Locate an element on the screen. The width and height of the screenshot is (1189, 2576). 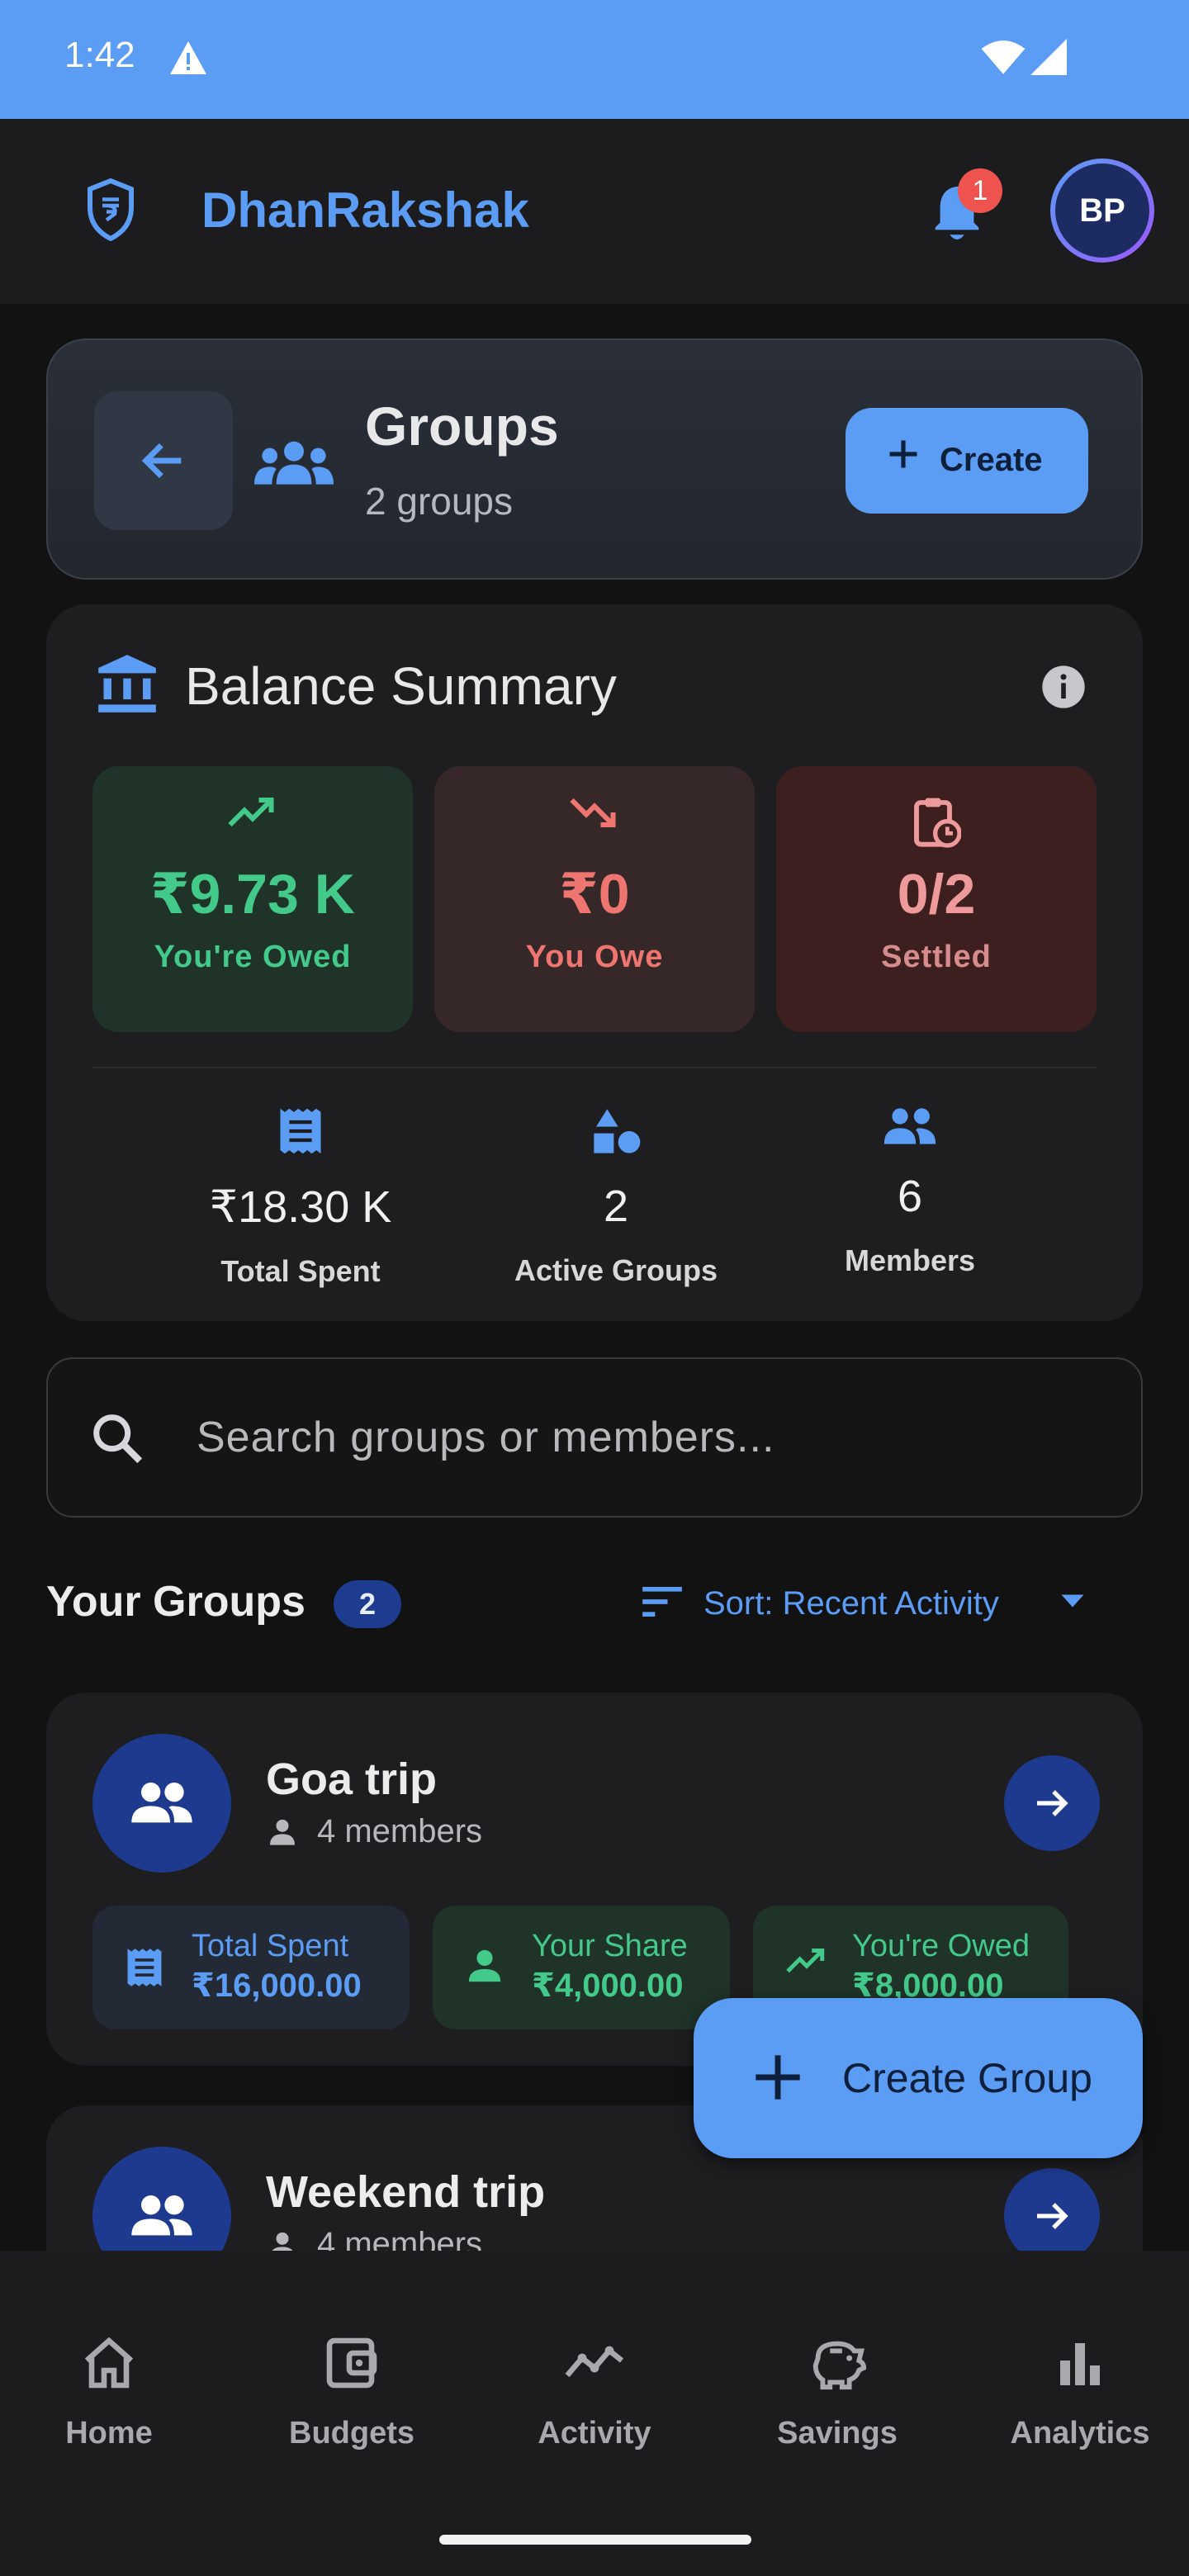
metric-members: 6 Members is located at coordinates (910, 1192).